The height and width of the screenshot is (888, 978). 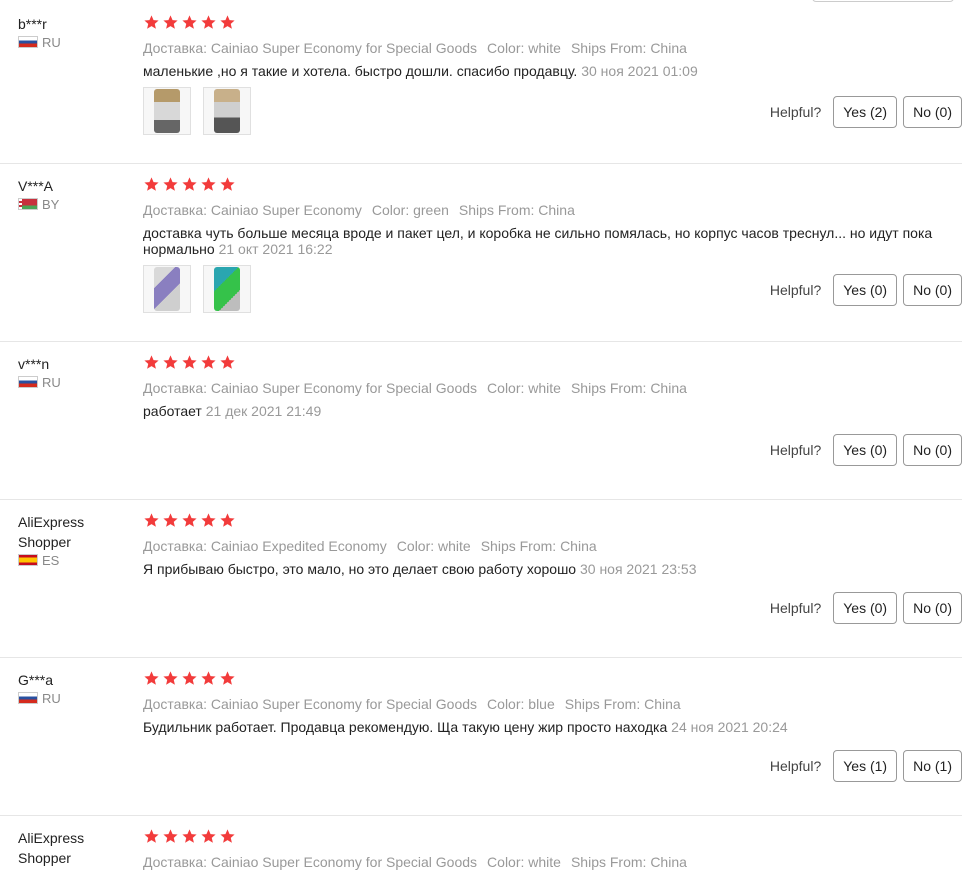 What do you see at coordinates (729, 727) in the screenshot?
I see `review-date: 24 ноя 2021 20:24` at bounding box center [729, 727].